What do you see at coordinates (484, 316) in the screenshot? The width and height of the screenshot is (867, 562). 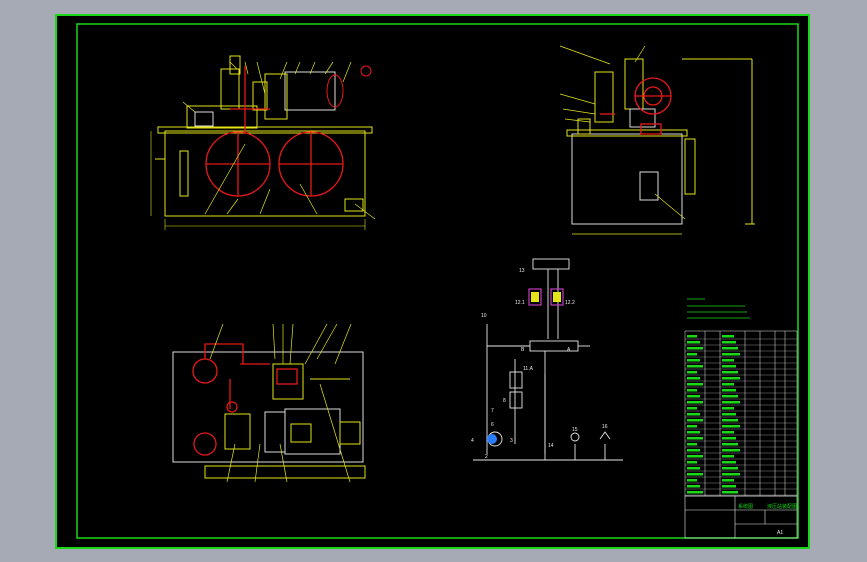 I see `label-gauge: 10` at bounding box center [484, 316].